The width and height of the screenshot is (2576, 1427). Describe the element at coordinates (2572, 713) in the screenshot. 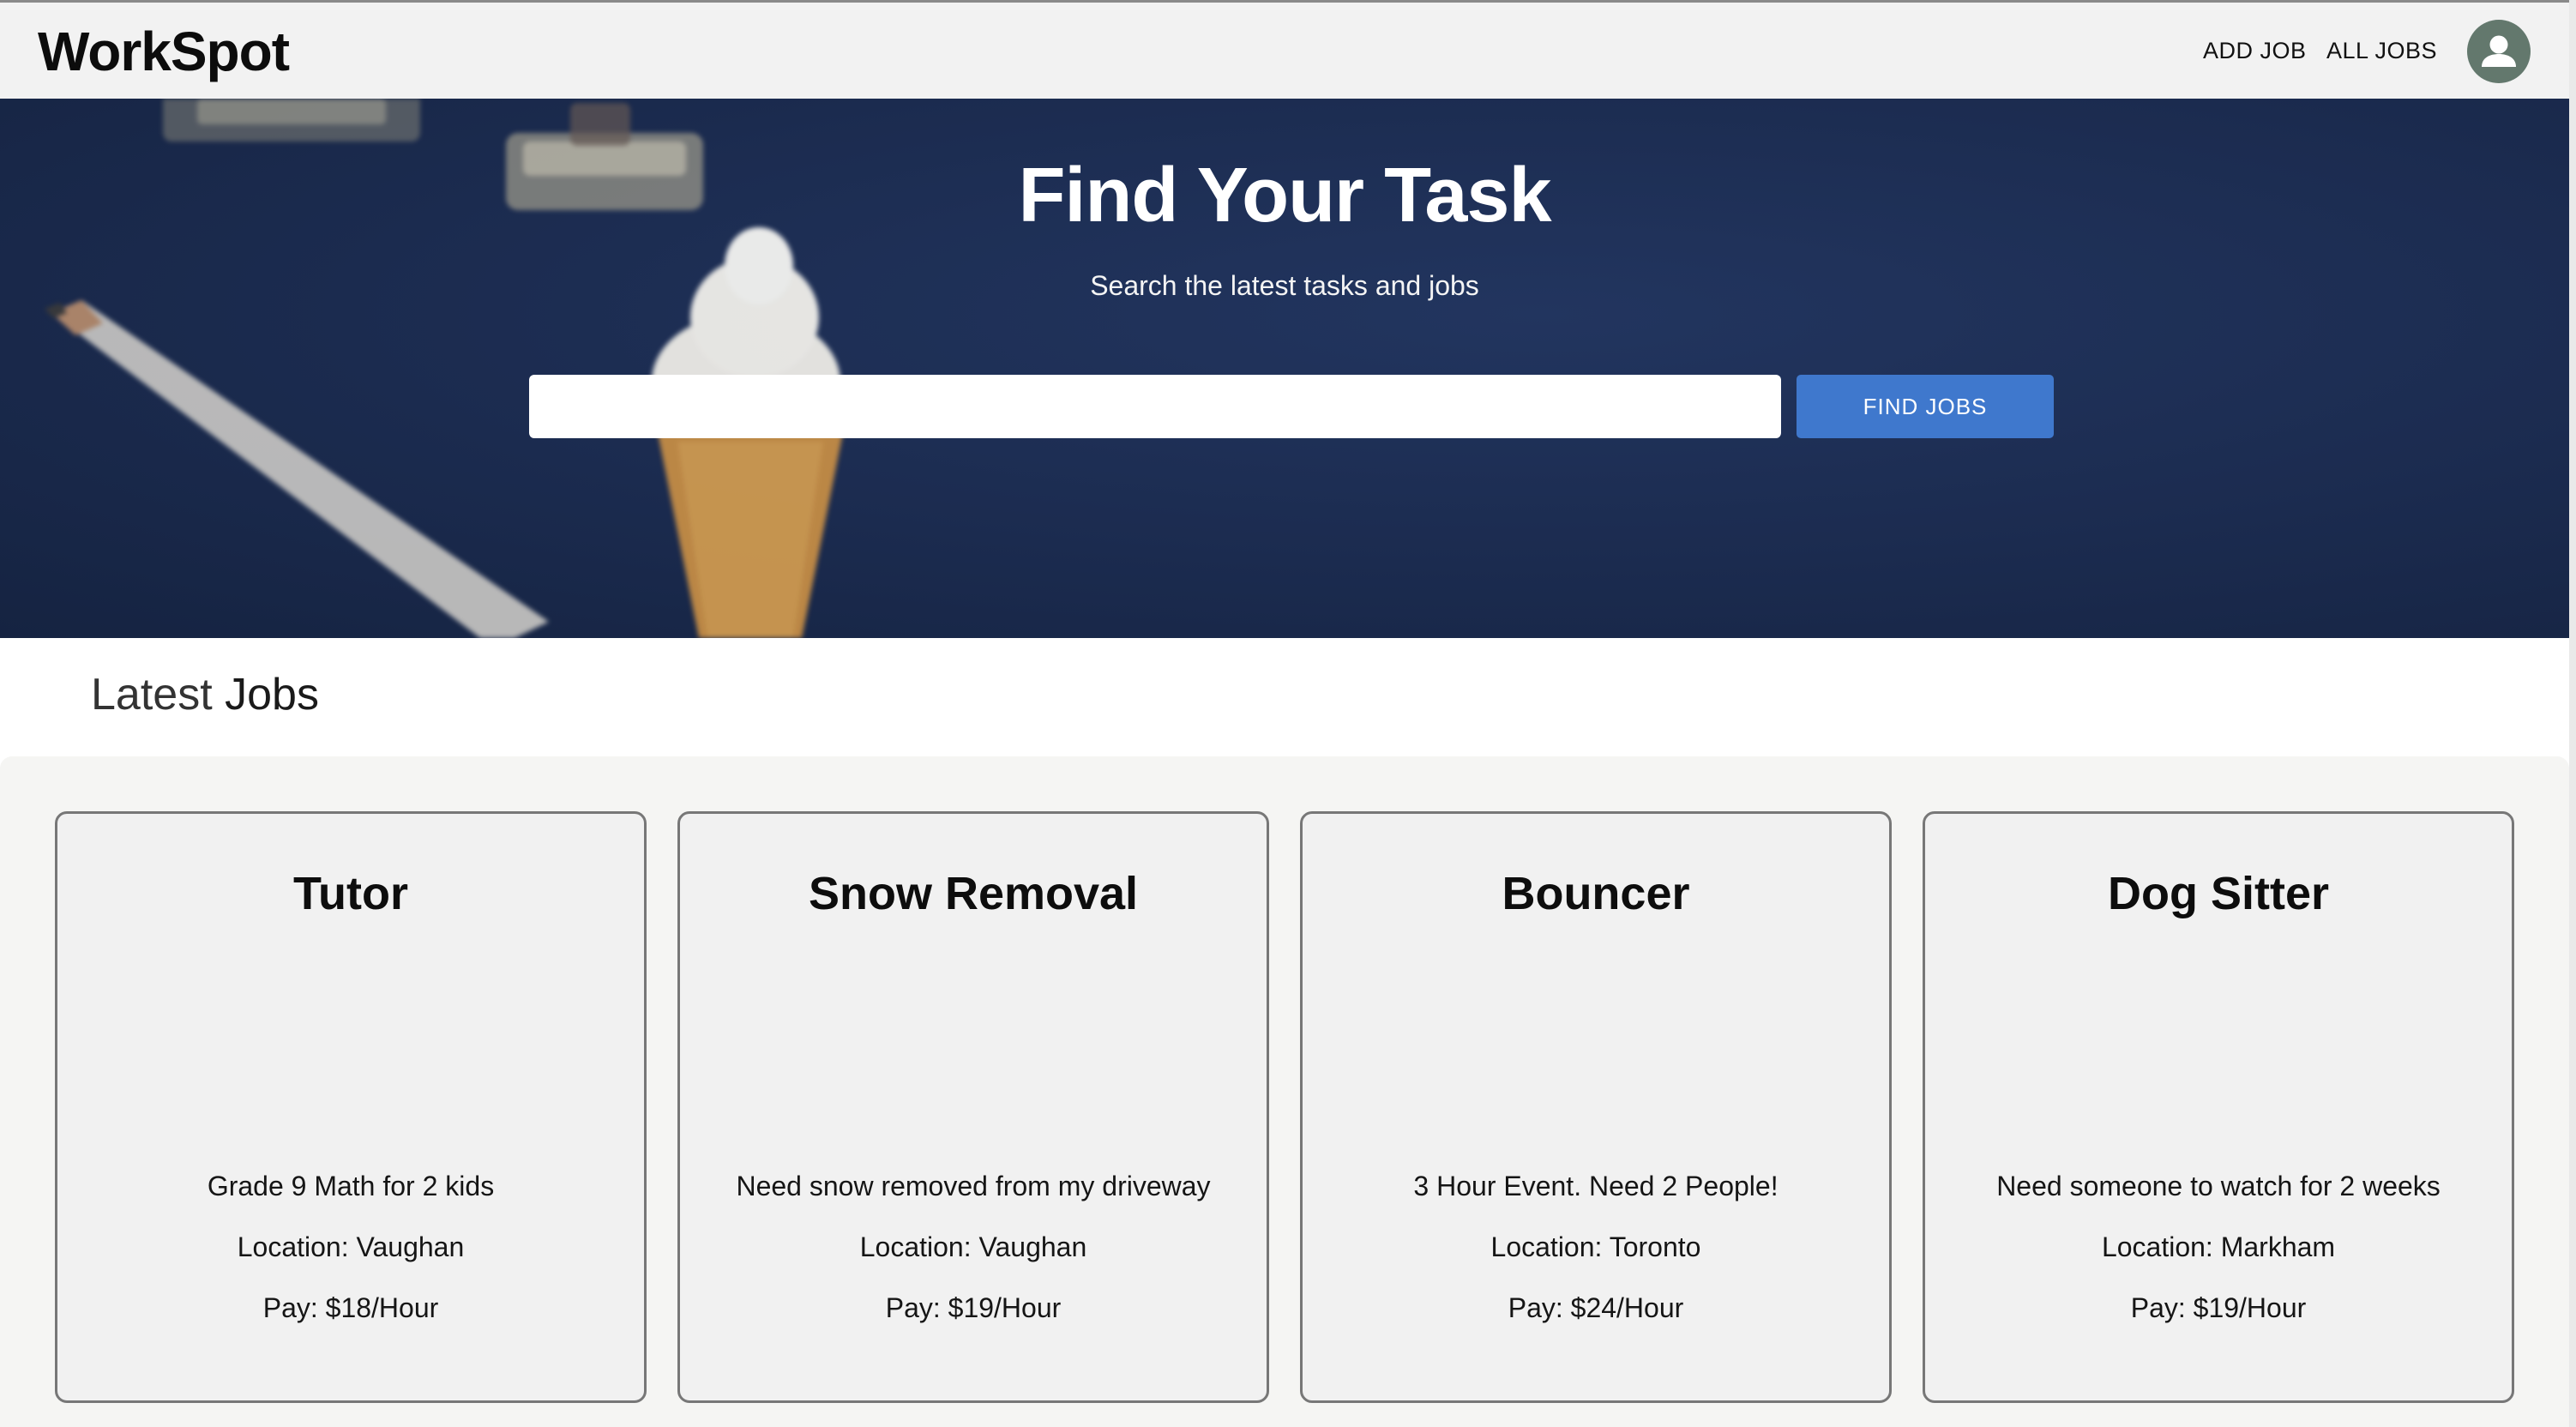

I see `window-right-edge` at that location.